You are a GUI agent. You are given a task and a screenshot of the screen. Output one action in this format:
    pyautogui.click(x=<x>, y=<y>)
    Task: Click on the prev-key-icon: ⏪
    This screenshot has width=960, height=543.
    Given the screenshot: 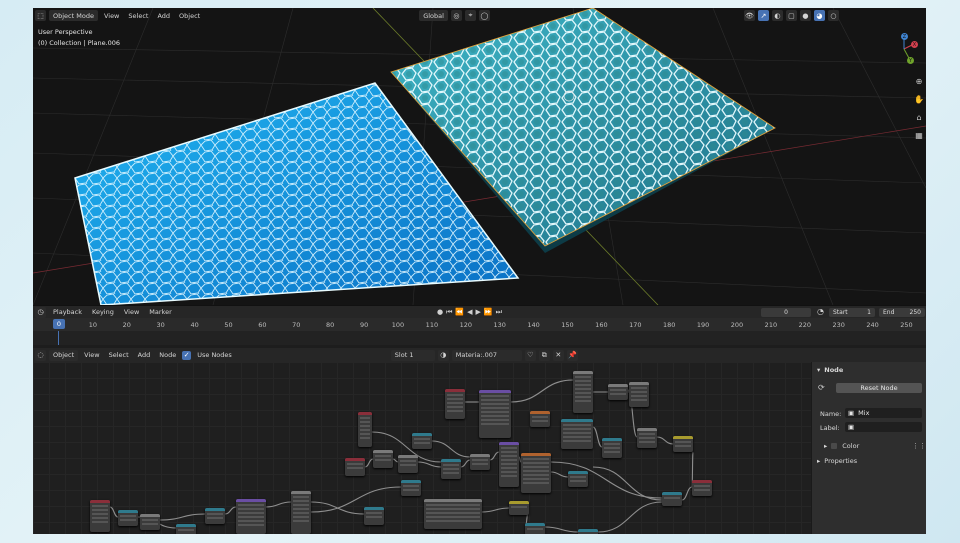 What is the action you would take?
    pyautogui.click(x=459, y=312)
    